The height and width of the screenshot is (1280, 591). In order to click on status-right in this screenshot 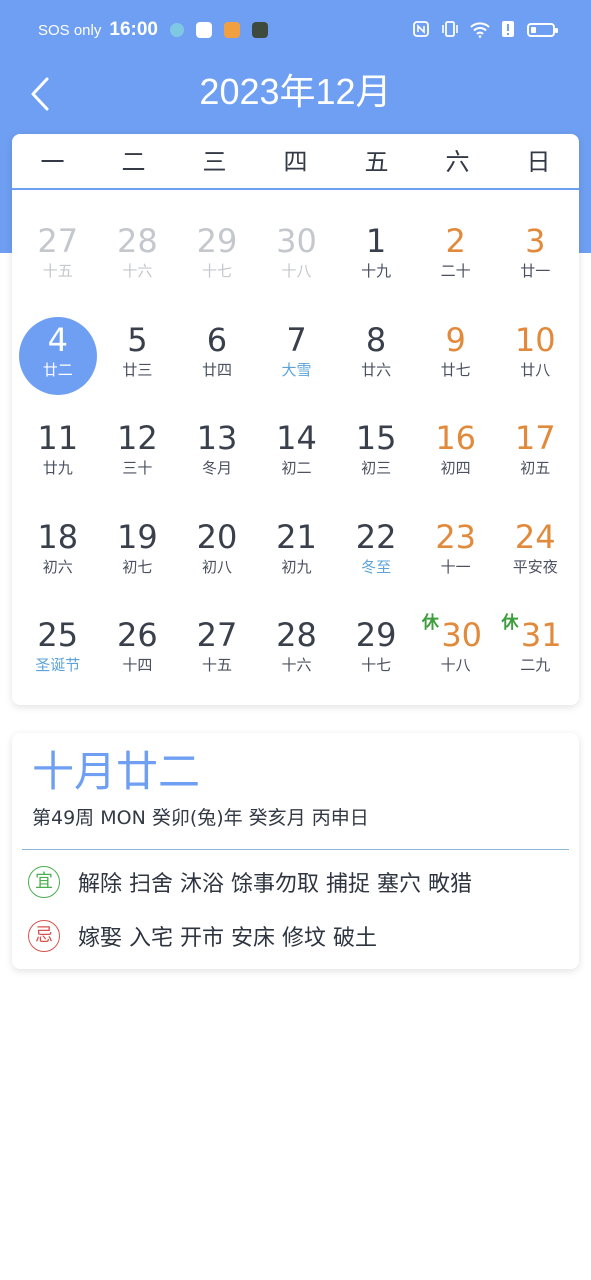, I will do `click(484, 30)`.